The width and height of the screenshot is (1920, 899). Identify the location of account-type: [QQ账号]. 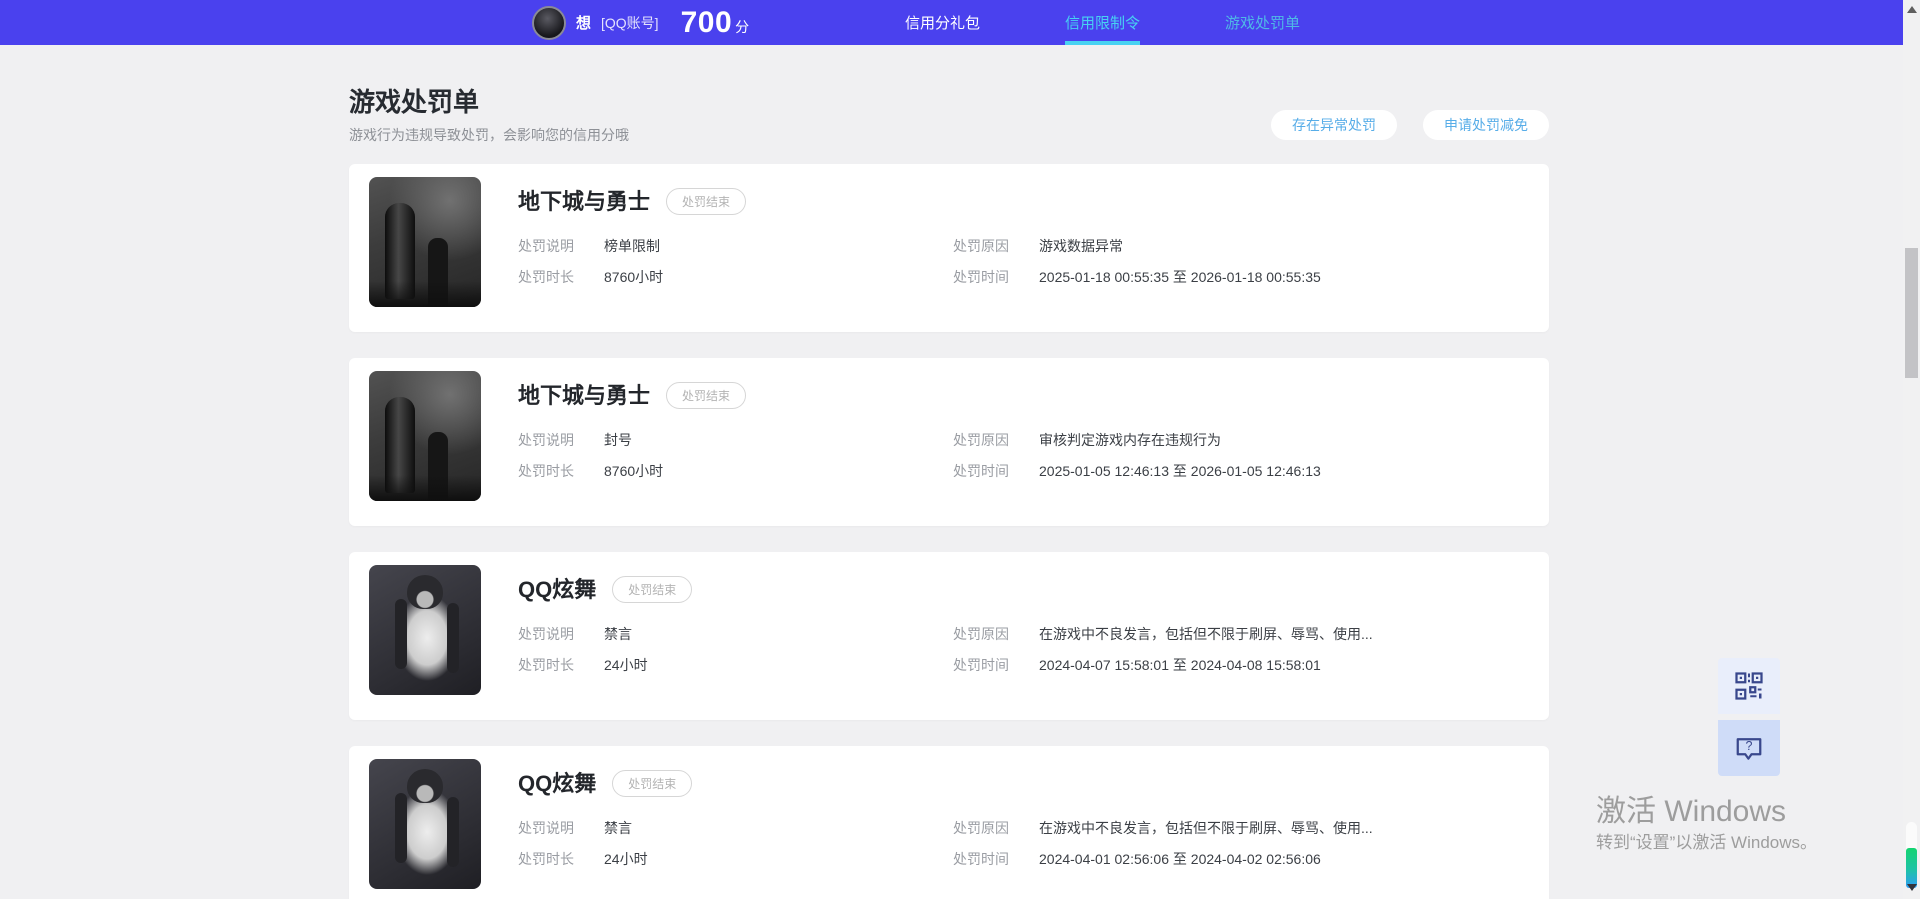
(630, 22).